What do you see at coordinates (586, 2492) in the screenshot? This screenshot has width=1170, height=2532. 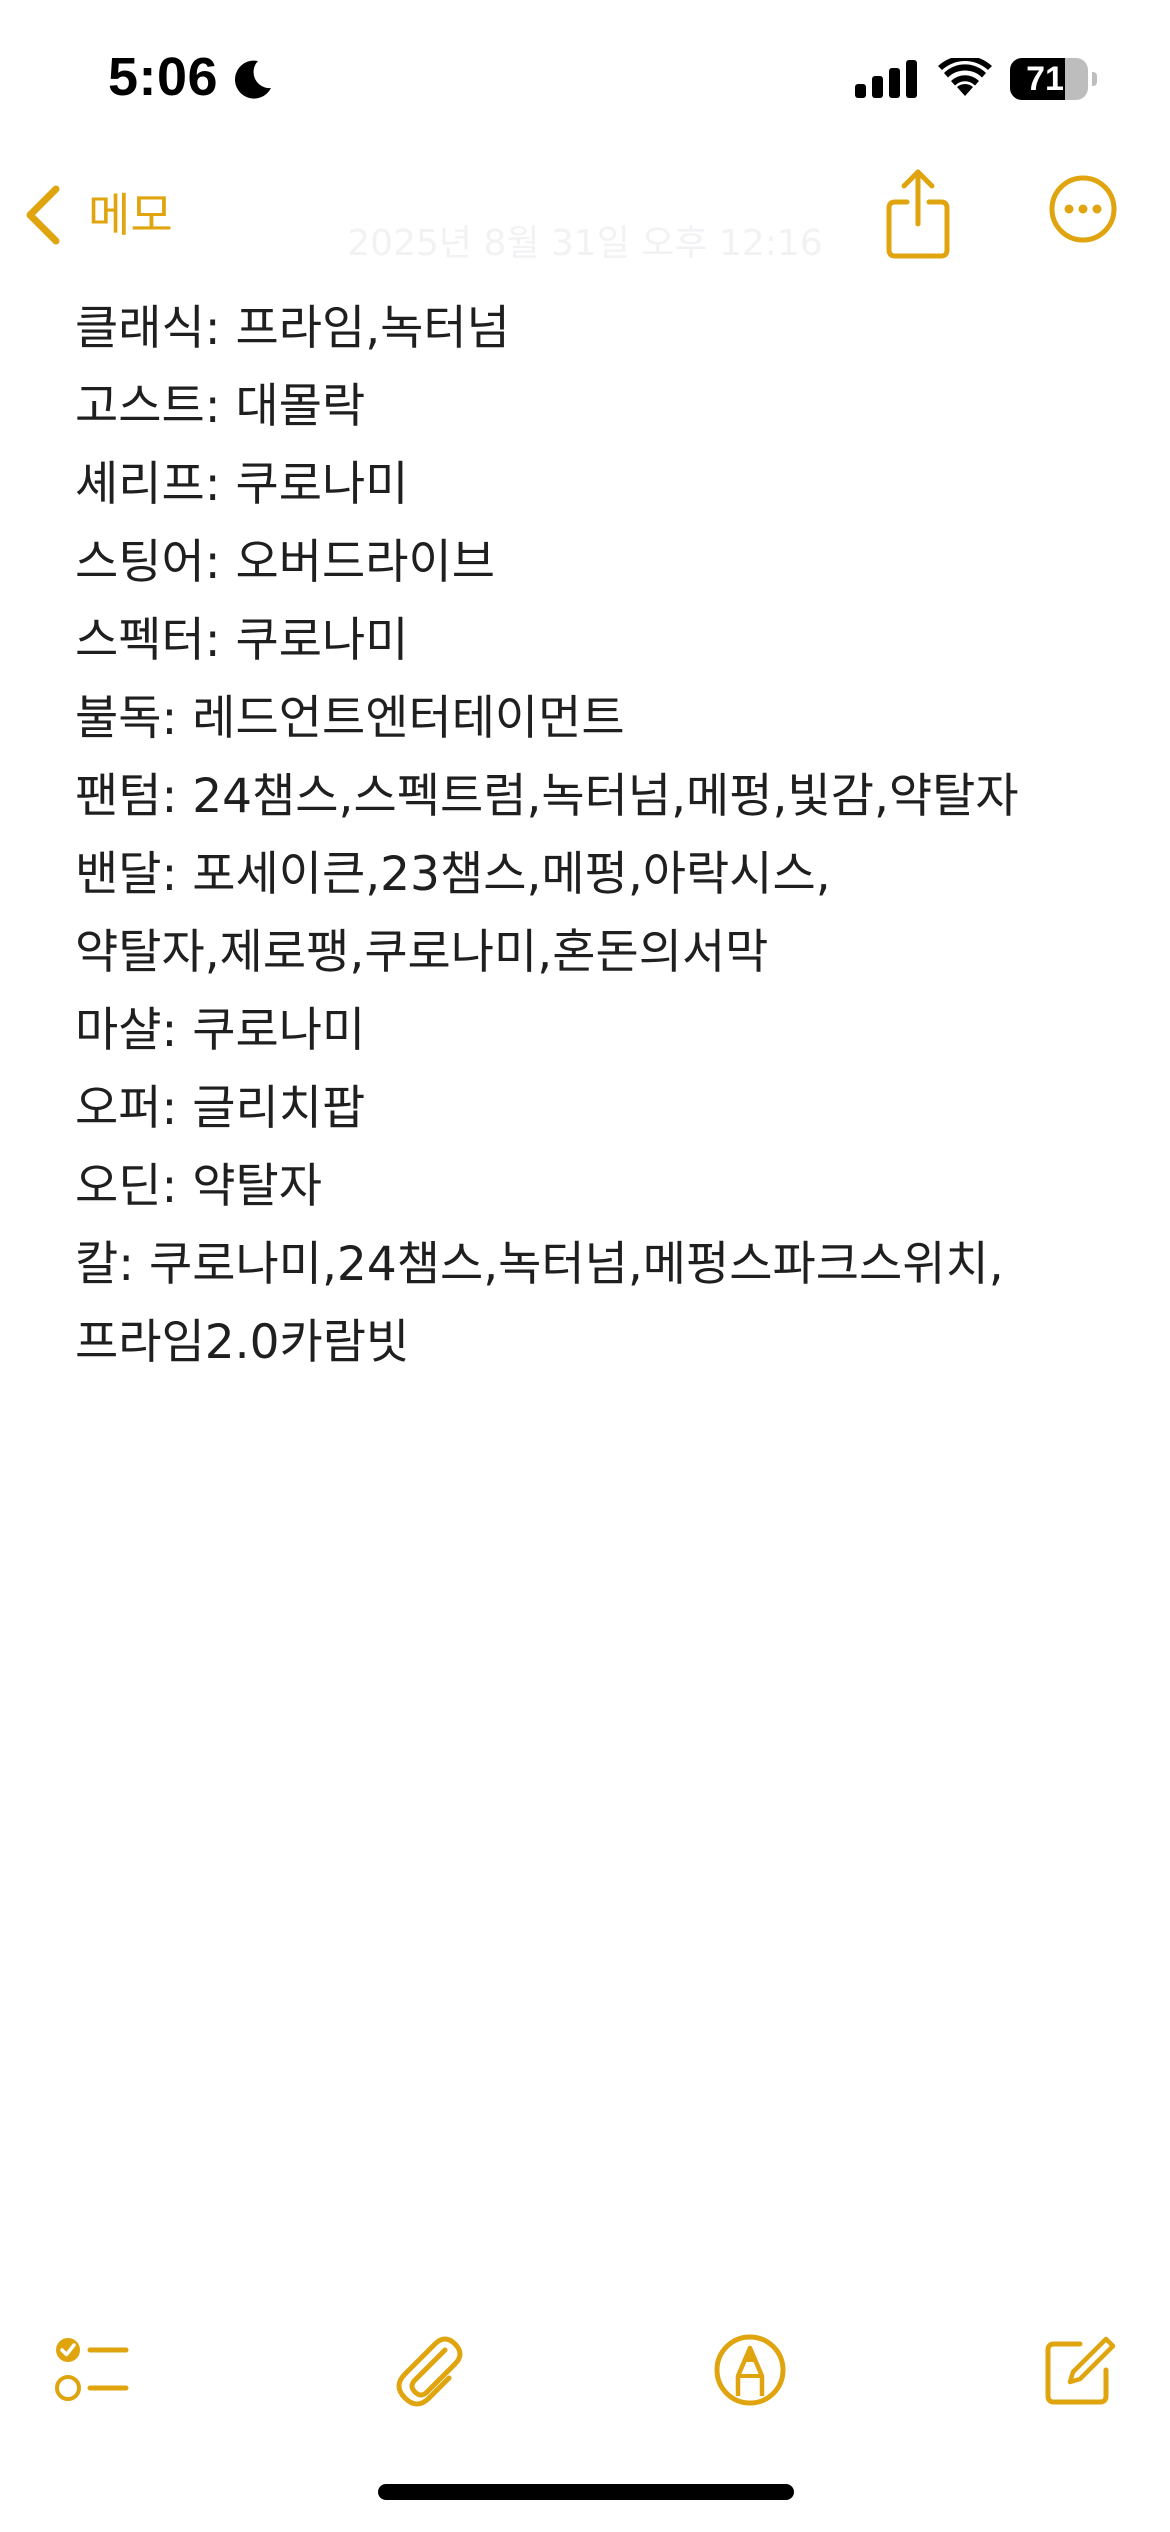 I see `home-indicator` at bounding box center [586, 2492].